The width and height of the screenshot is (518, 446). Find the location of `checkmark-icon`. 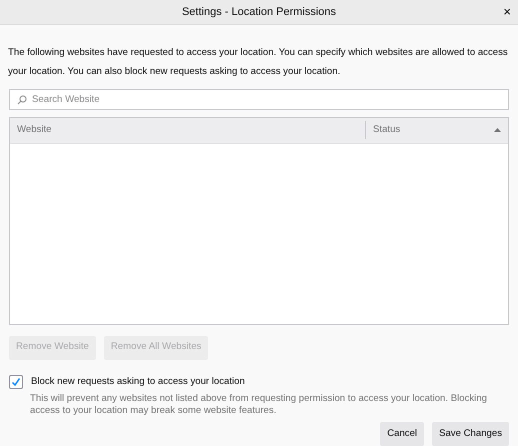

checkmark-icon is located at coordinates (16, 381).